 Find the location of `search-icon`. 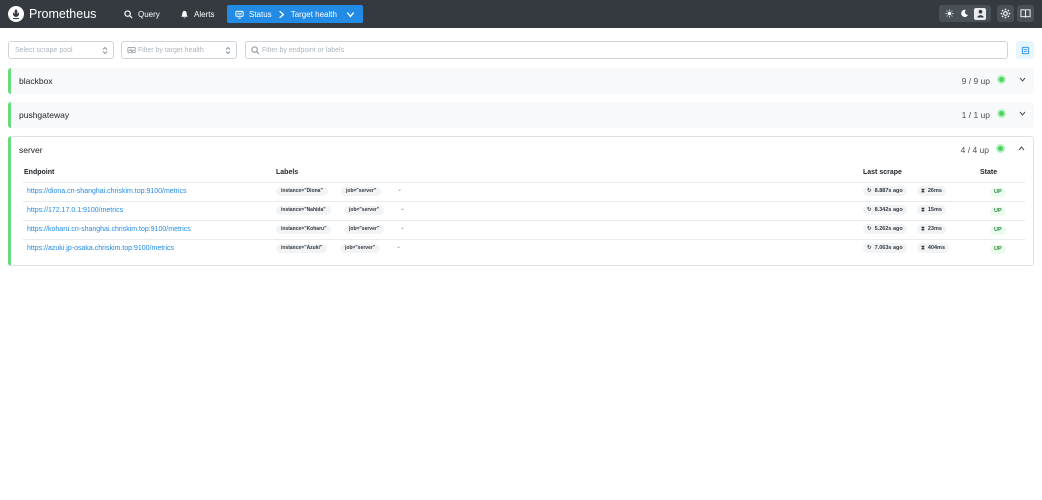

search-icon is located at coordinates (128, 14).